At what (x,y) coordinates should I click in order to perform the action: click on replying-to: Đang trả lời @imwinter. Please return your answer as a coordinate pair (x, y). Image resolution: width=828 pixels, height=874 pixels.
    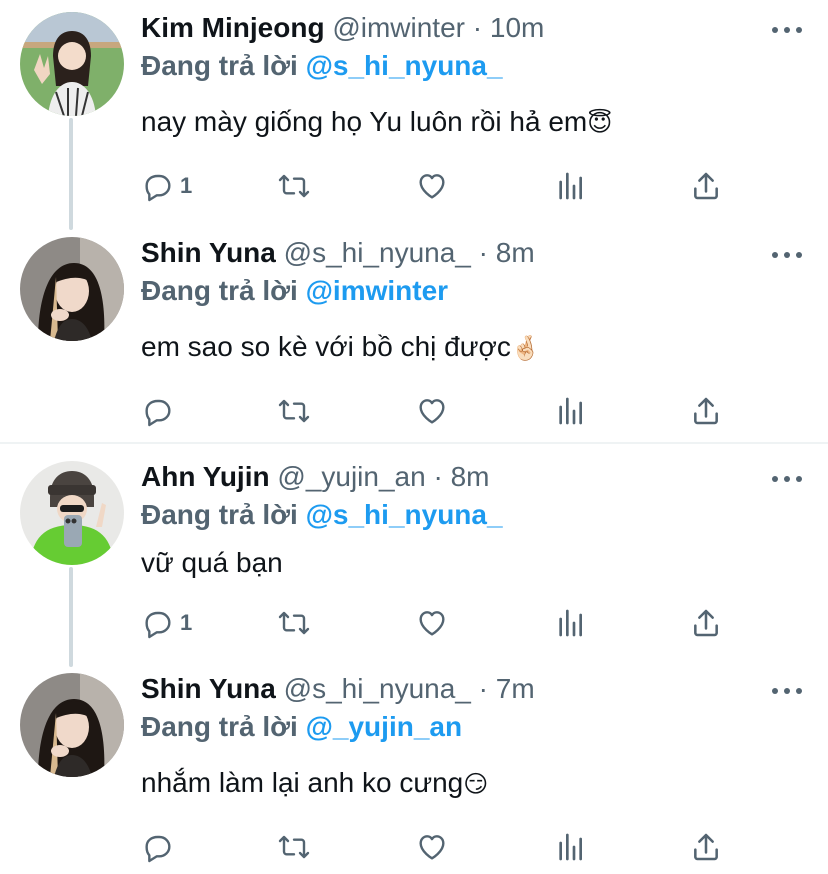
    Looking at the image, I should click on (294, 291).